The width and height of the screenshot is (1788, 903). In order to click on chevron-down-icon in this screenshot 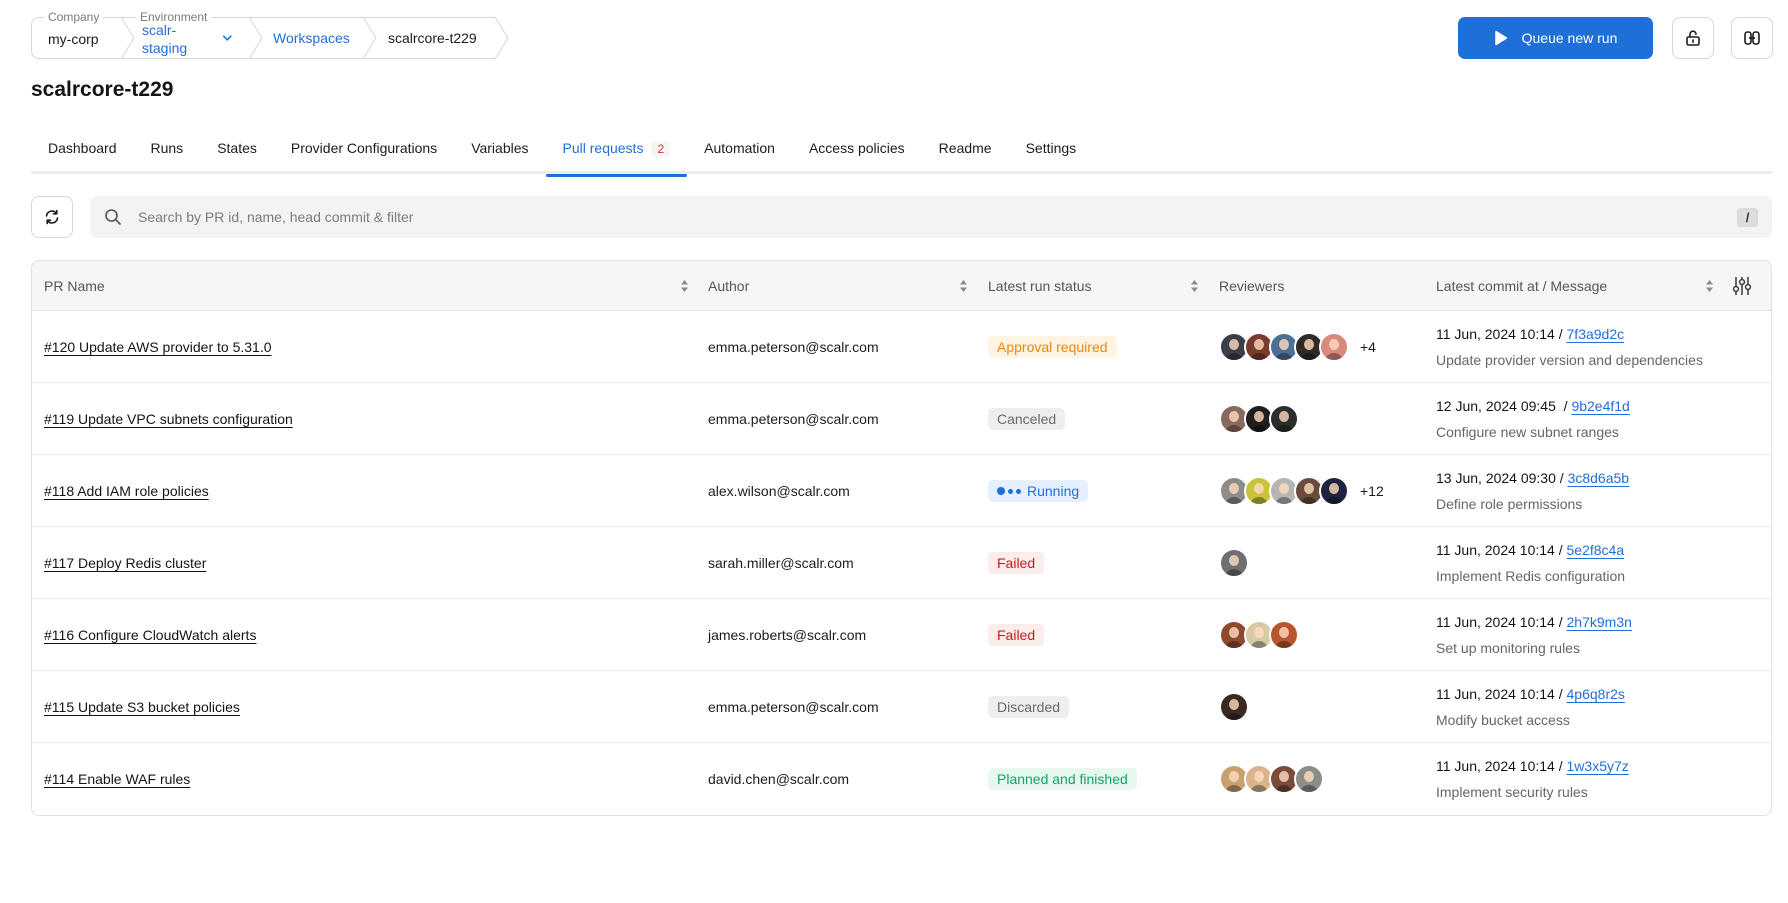, I will do `click(227, 38)`.